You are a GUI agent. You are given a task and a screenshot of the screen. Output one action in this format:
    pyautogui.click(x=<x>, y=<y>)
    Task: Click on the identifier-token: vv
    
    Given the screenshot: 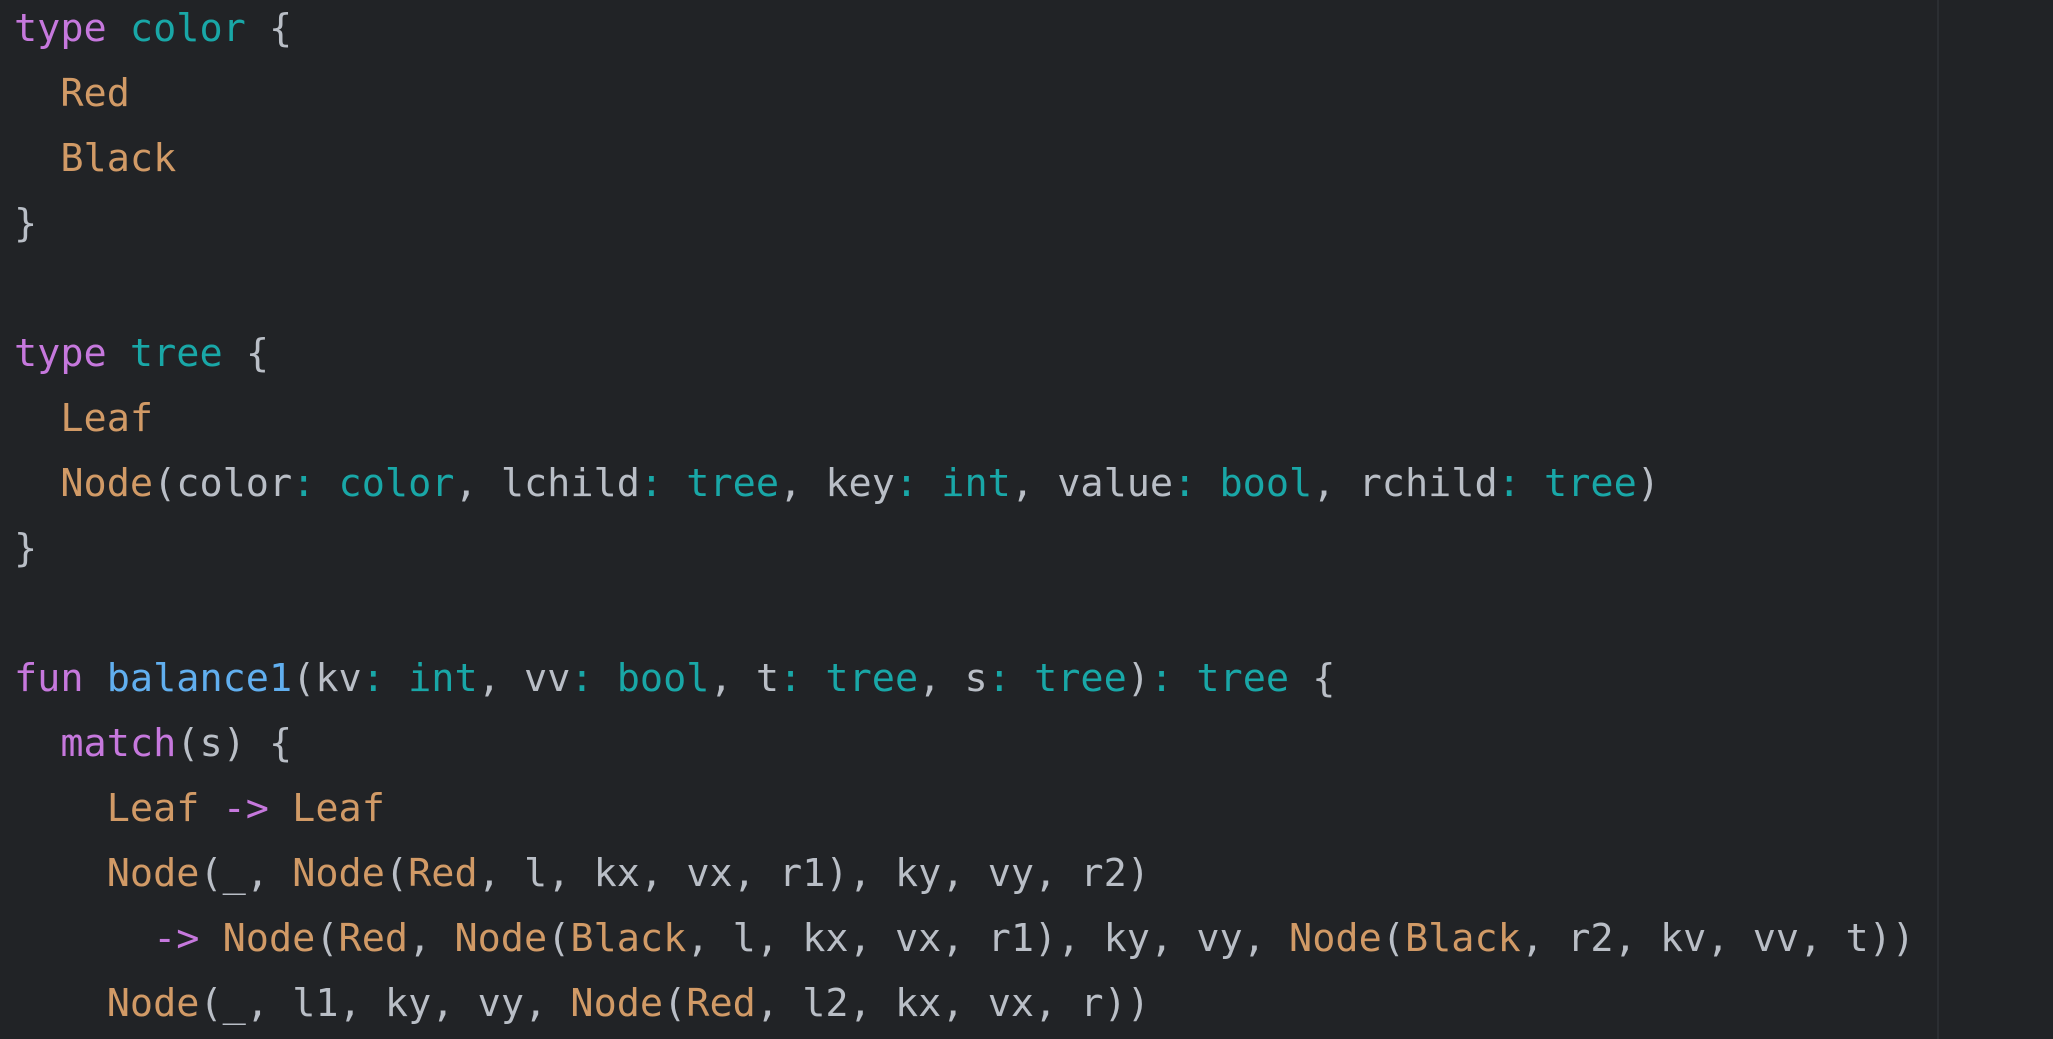 What is the action you would take?
    pyautogui.click(x=547, y=678)
    